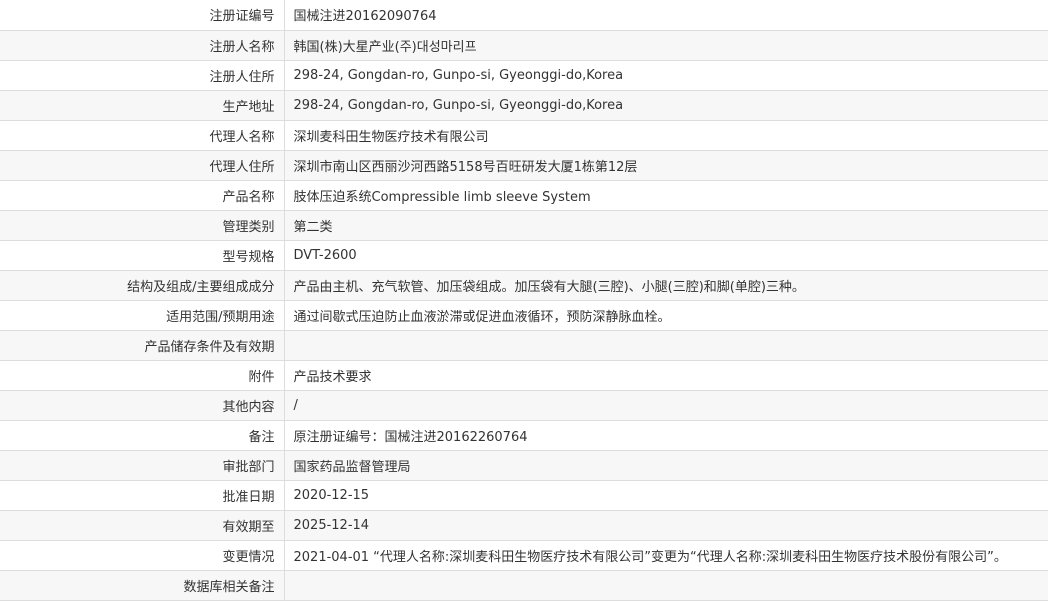 This screenshot has width=1048, height=601. I want to click on field-label: 数据库相关备注, so click(142, 585).